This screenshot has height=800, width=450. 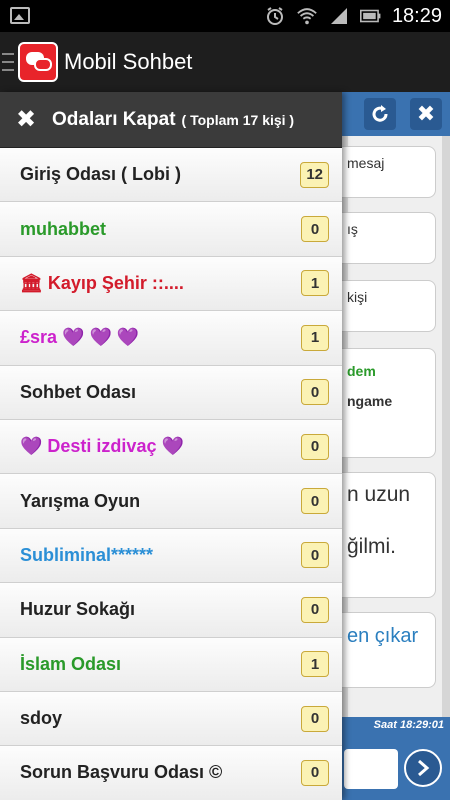 I want to click on wifi-icon, so click(x=307, y=16).